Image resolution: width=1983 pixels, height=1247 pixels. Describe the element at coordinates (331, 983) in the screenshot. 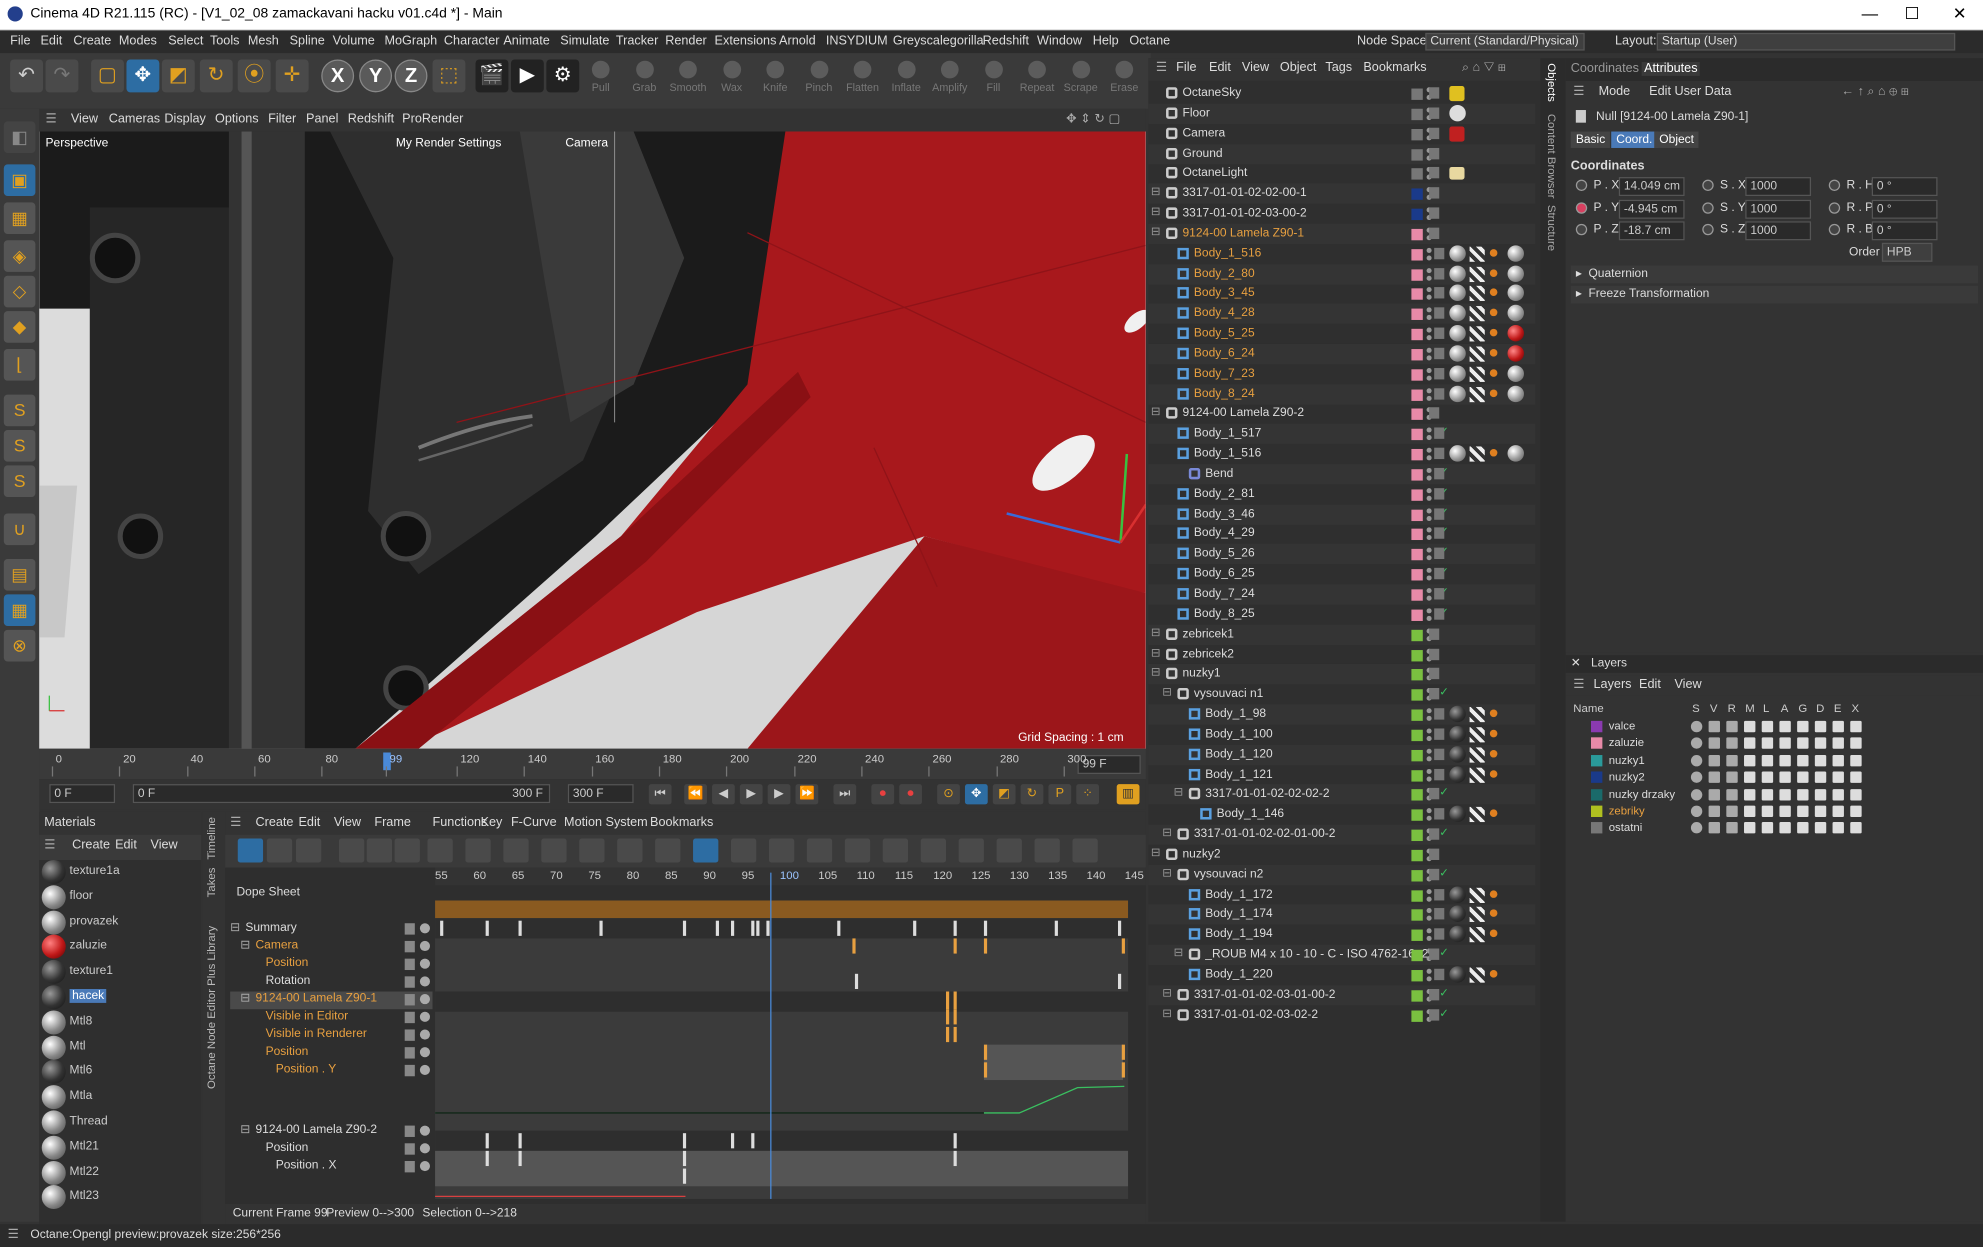

I see `track-rotation: Rotation` at that location.